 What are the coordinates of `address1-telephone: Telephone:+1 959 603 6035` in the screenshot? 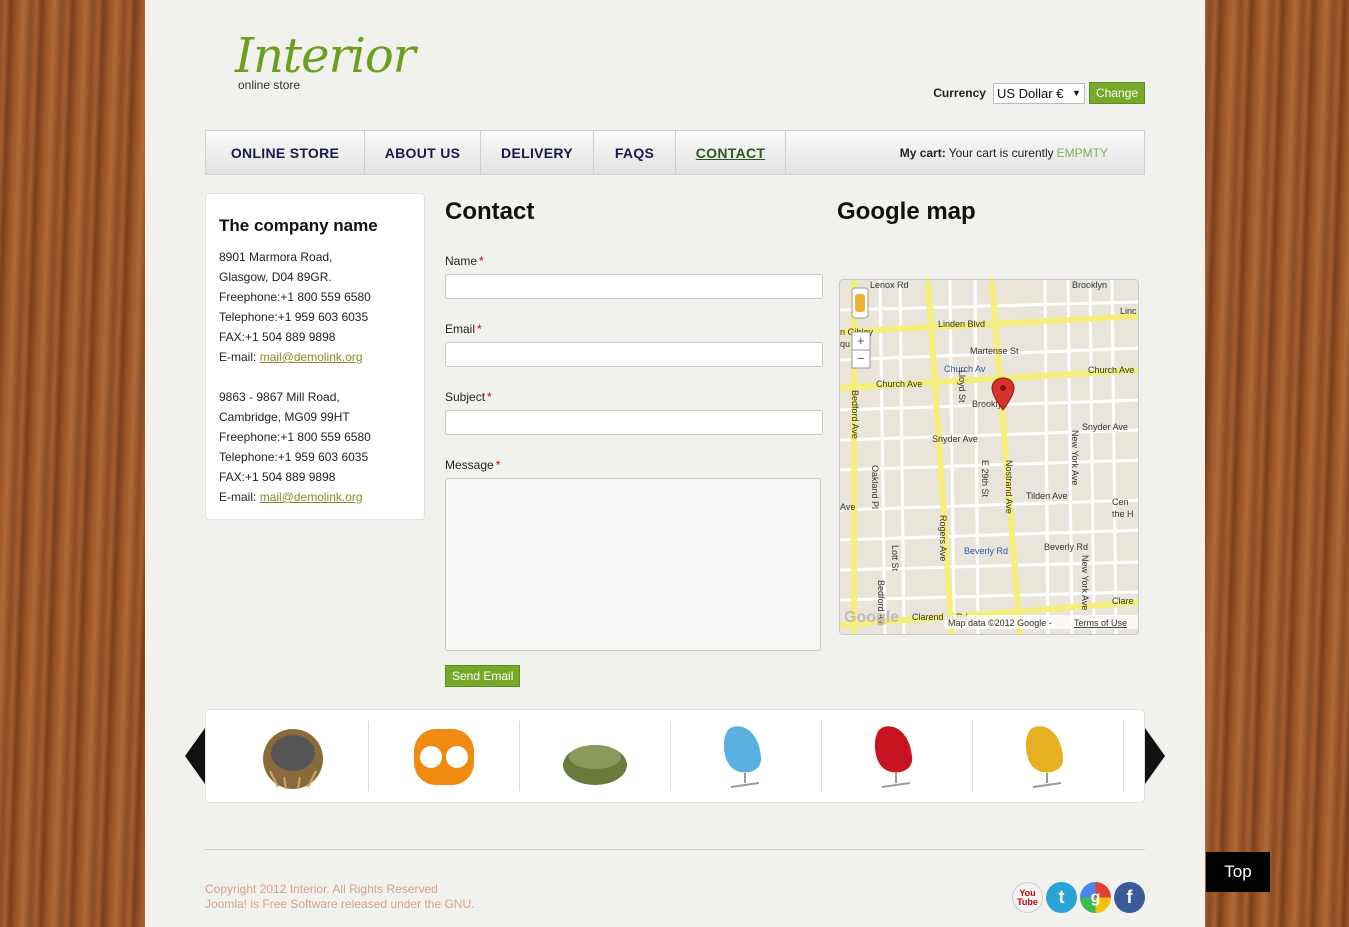 It's located at (294, 317).